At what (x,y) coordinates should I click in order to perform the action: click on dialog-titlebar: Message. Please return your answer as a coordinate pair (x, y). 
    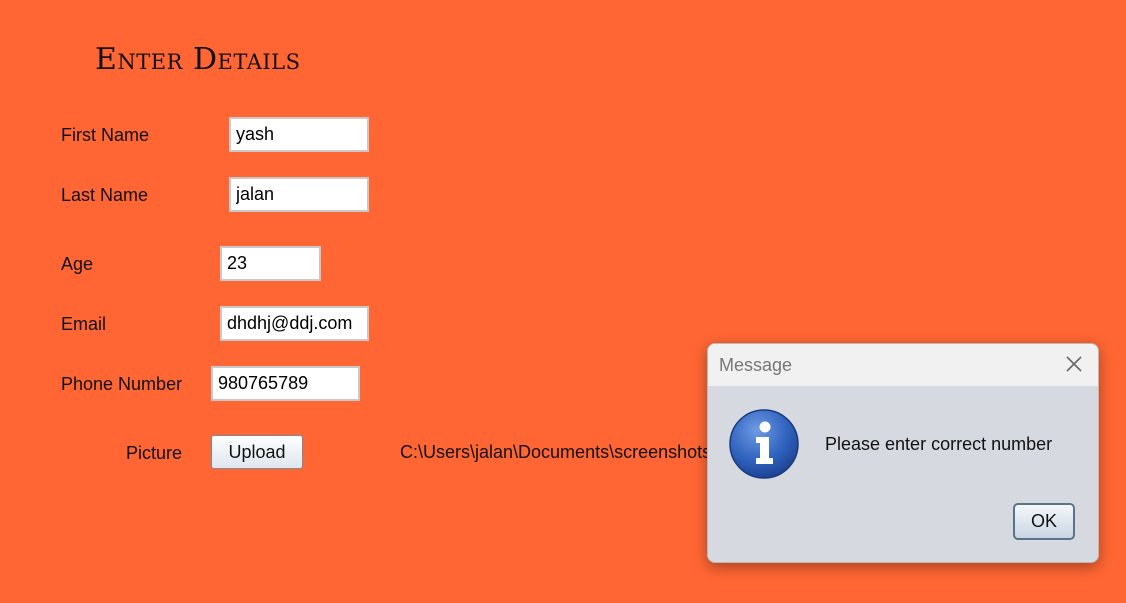
    Looking at the image, I should click on (903, 365).